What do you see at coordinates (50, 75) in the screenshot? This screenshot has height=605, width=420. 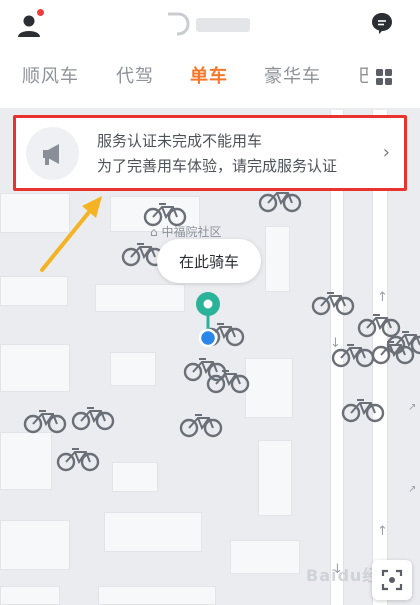 I see `tab-shunfengche: 顺风车` at bounding box center [50, 75].